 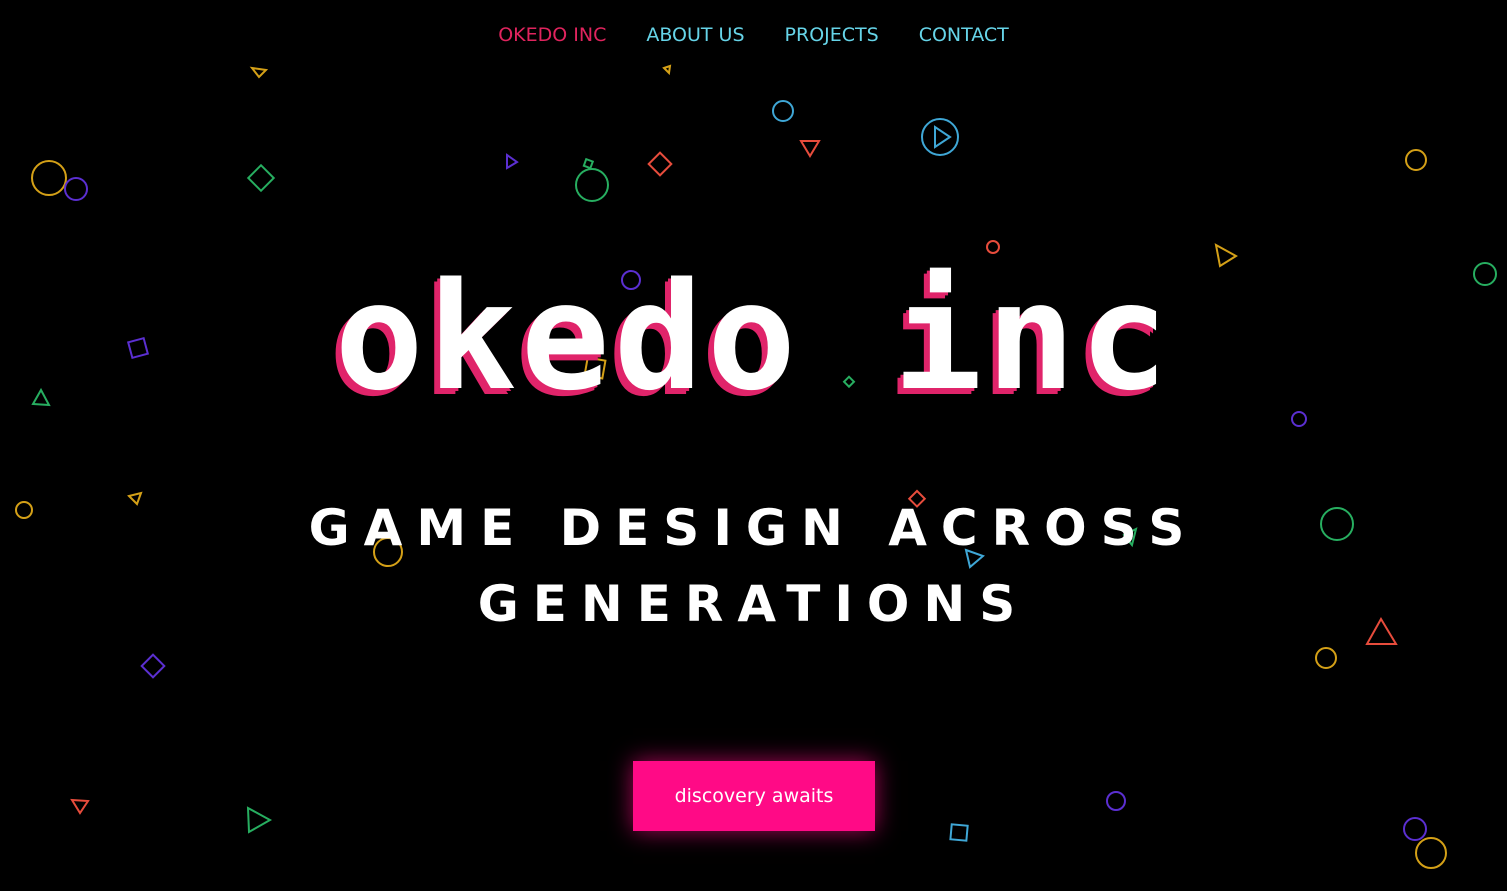 What do you see at coordinates (695, 35) in the screenshot?
I see `nav-link-about-us: ABOUT US` at bounding box center [695, 35].